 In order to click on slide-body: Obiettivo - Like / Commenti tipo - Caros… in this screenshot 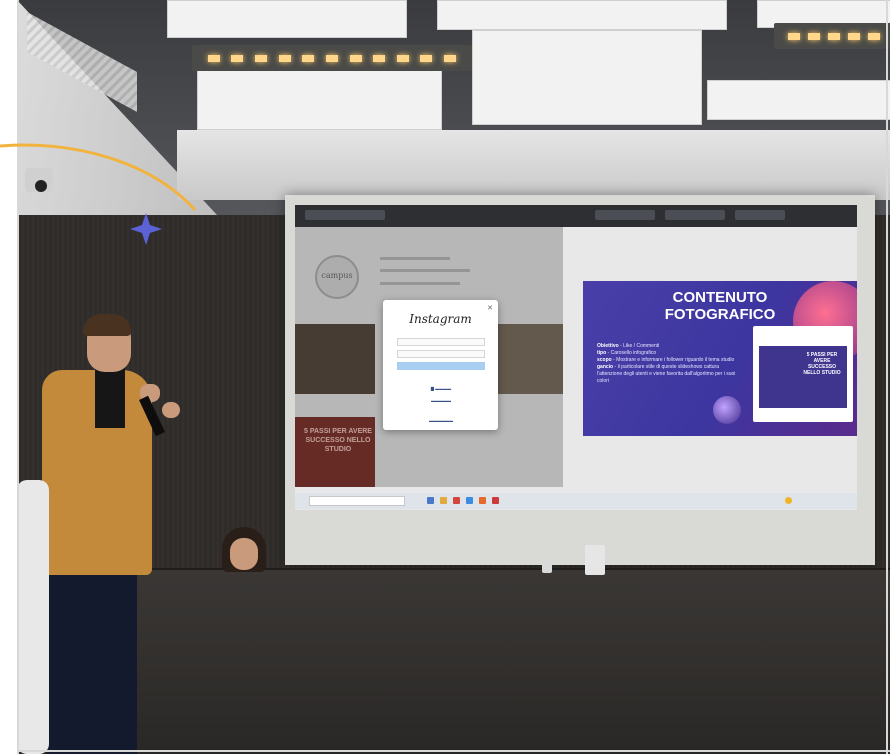, I will do `click(667, 364)`.